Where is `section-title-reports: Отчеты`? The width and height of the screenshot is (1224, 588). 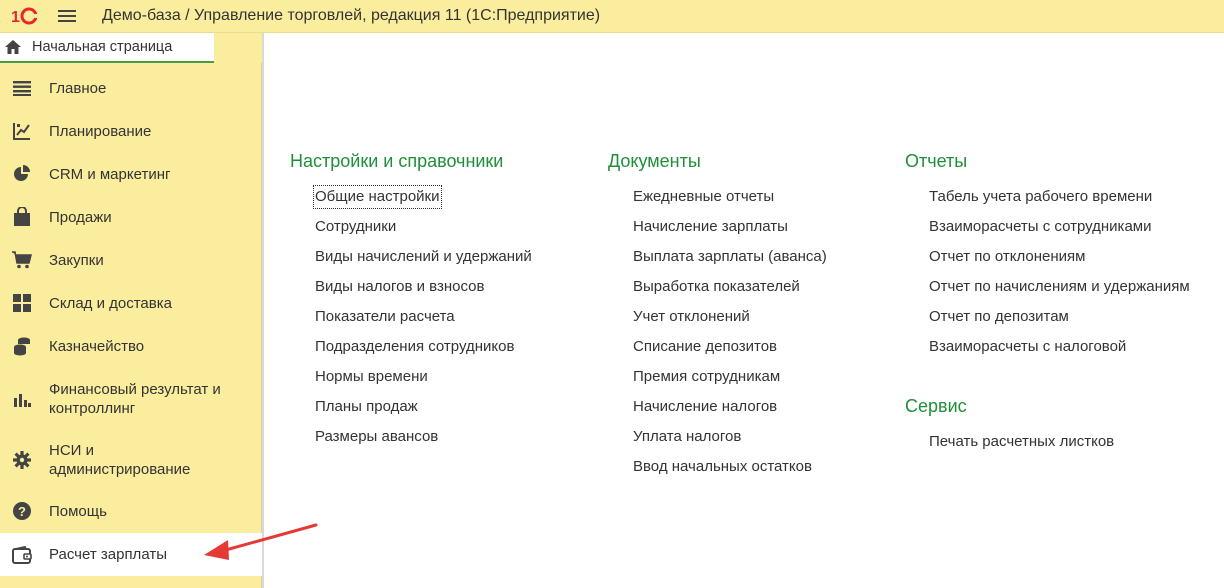 section-title-reports: Отчеты is located at coordinates (936, 161).